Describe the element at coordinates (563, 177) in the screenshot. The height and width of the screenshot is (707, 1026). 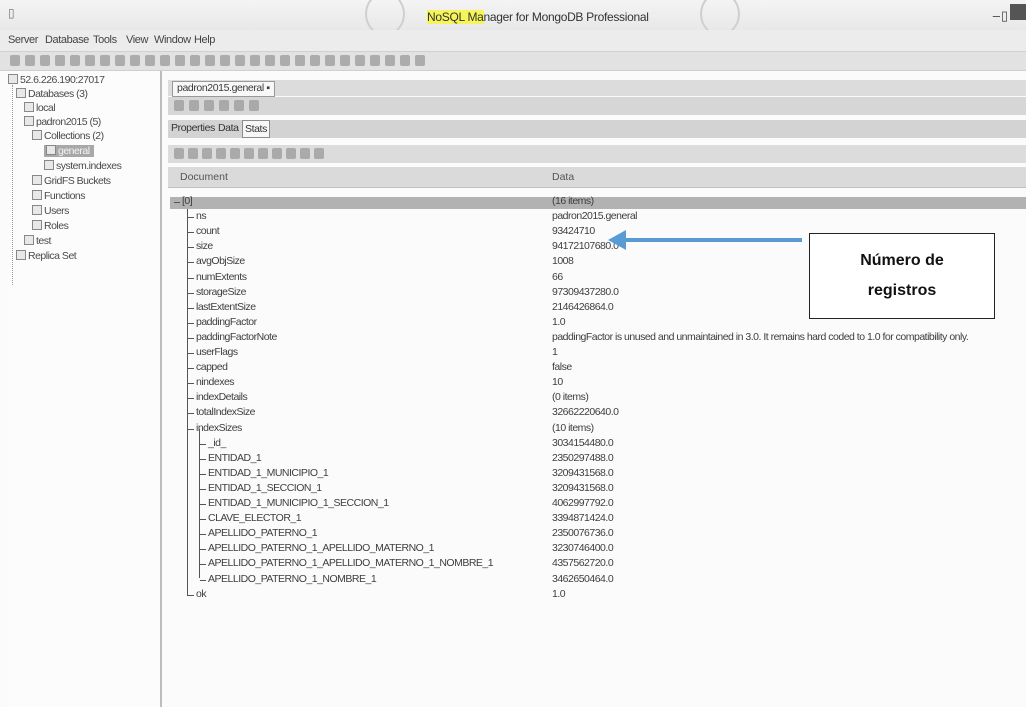
I see `column-data: Data` at that location.